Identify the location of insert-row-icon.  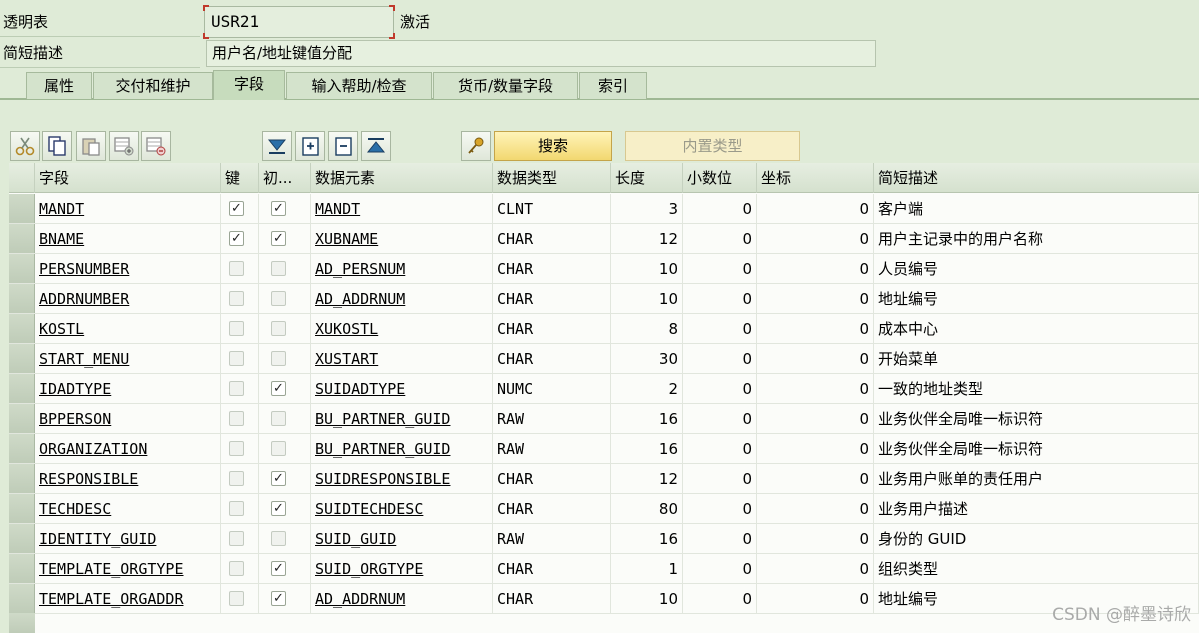
(124, 146).